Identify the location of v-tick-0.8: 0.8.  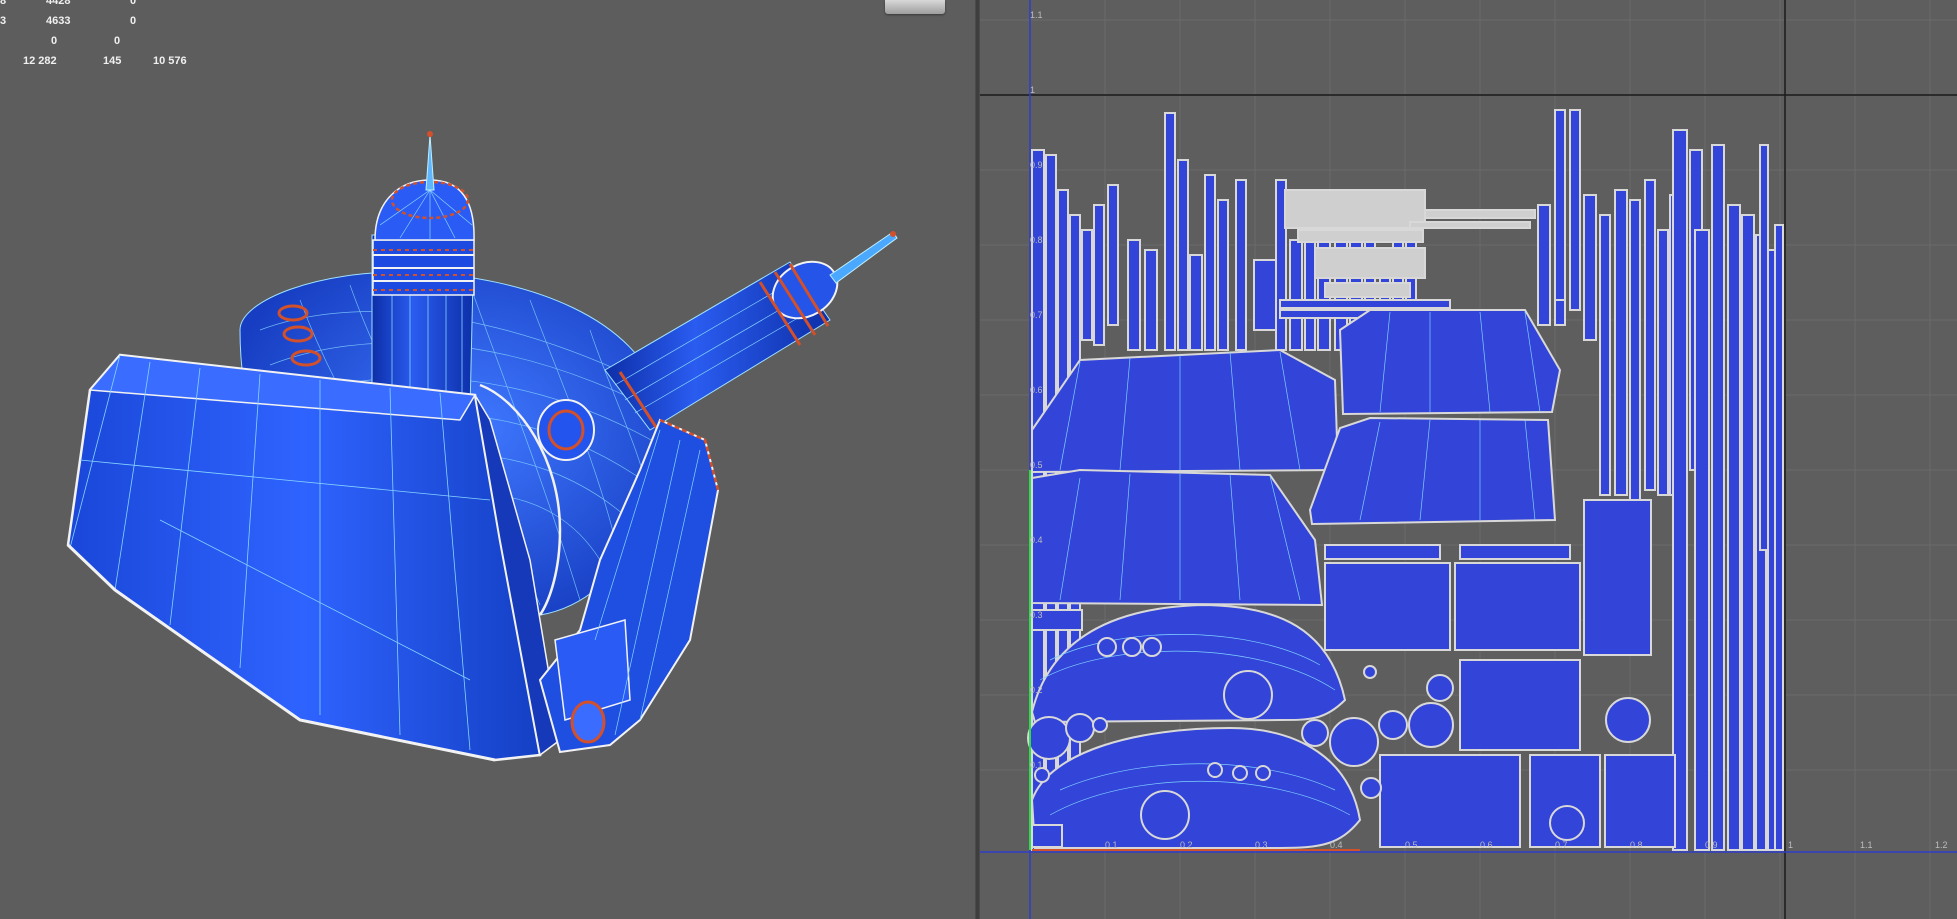
(1036, 240).